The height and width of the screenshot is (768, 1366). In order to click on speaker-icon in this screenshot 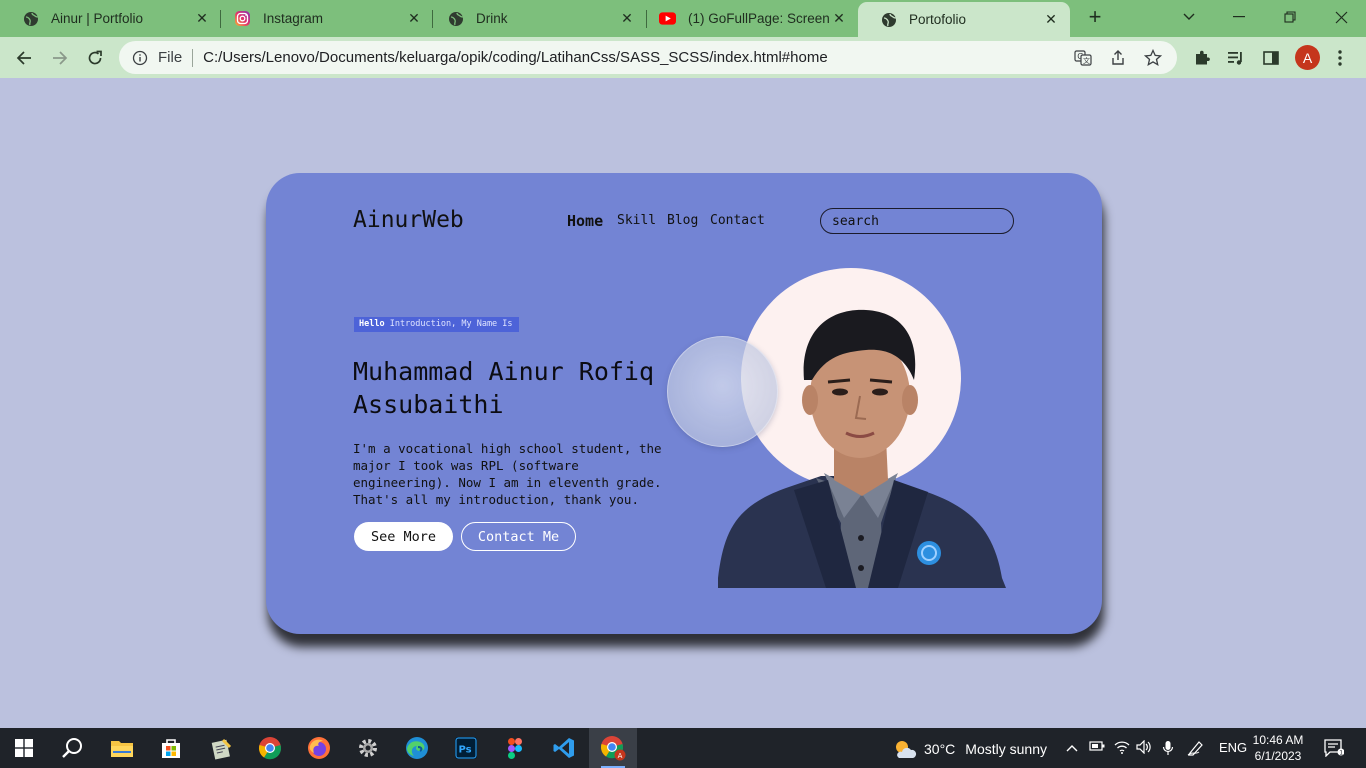, I will do `click(1143, 747)`.